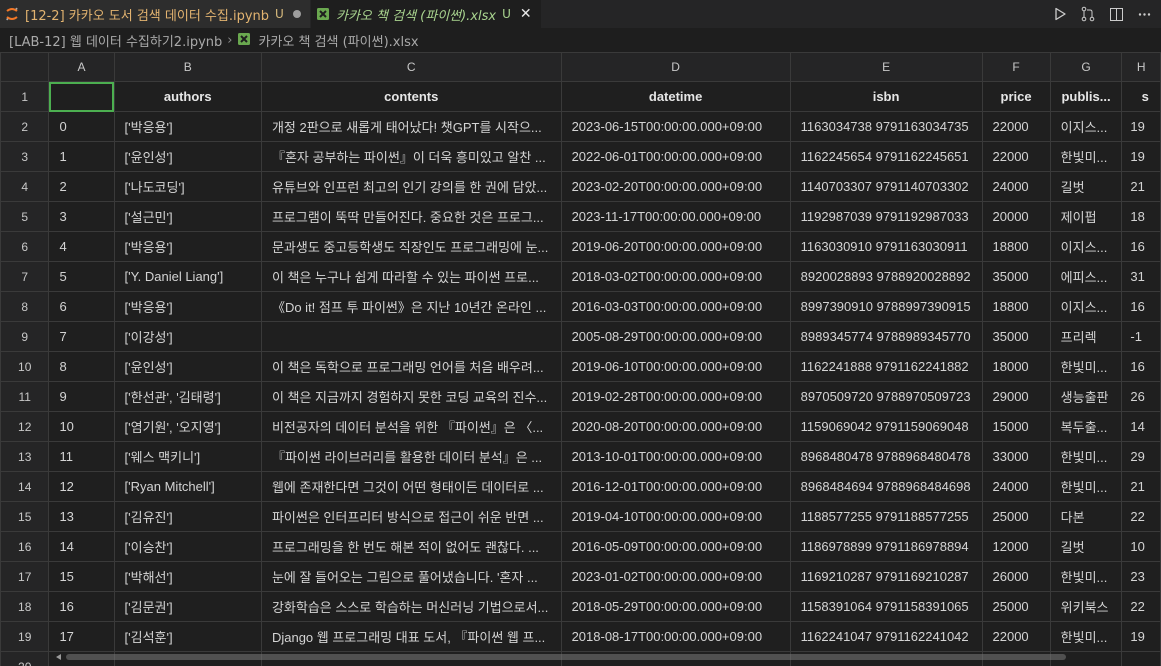 The image size is (1161, 666). Describe the element at coordinates (1141, 456) in the screenshot. I see `sale-price-cell: 29` at that location.